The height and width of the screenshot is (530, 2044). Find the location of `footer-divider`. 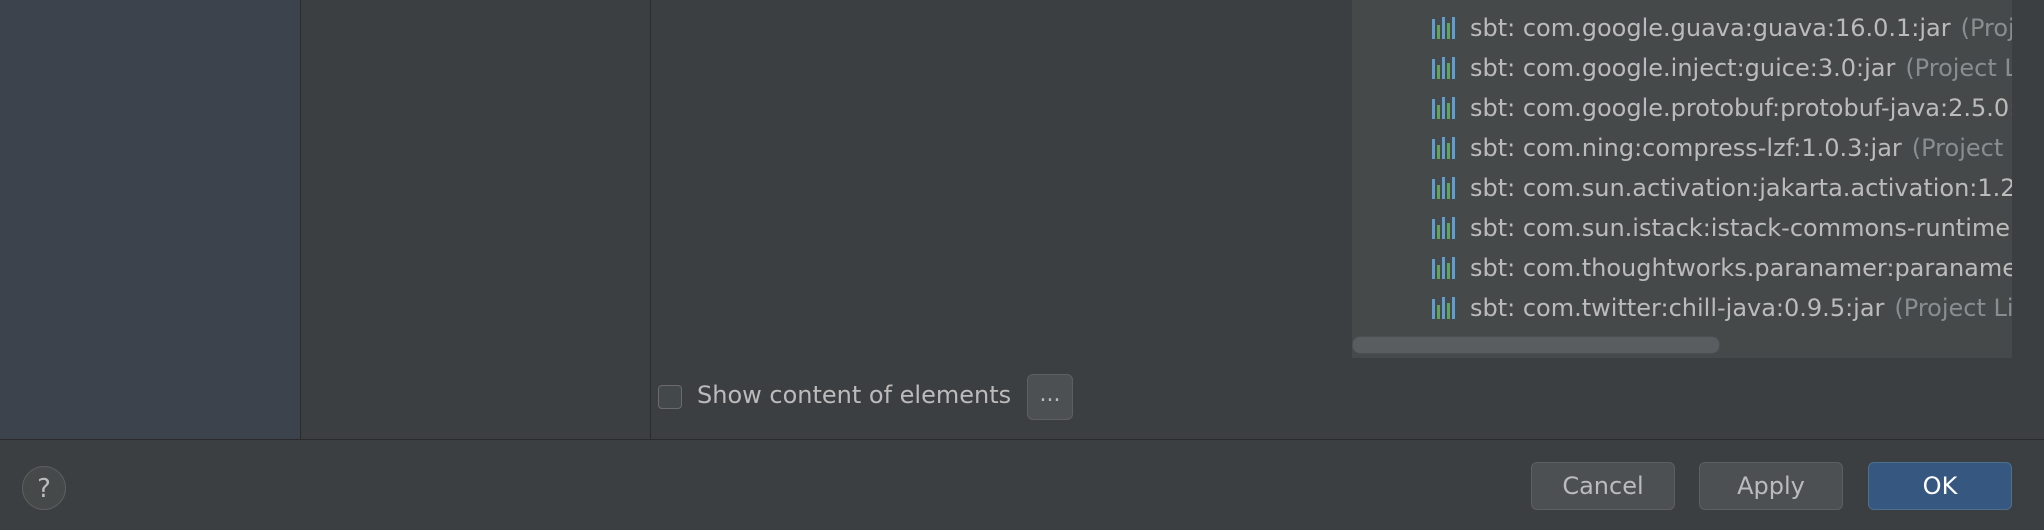

footer-divider is located at coordinates (1022, 439).